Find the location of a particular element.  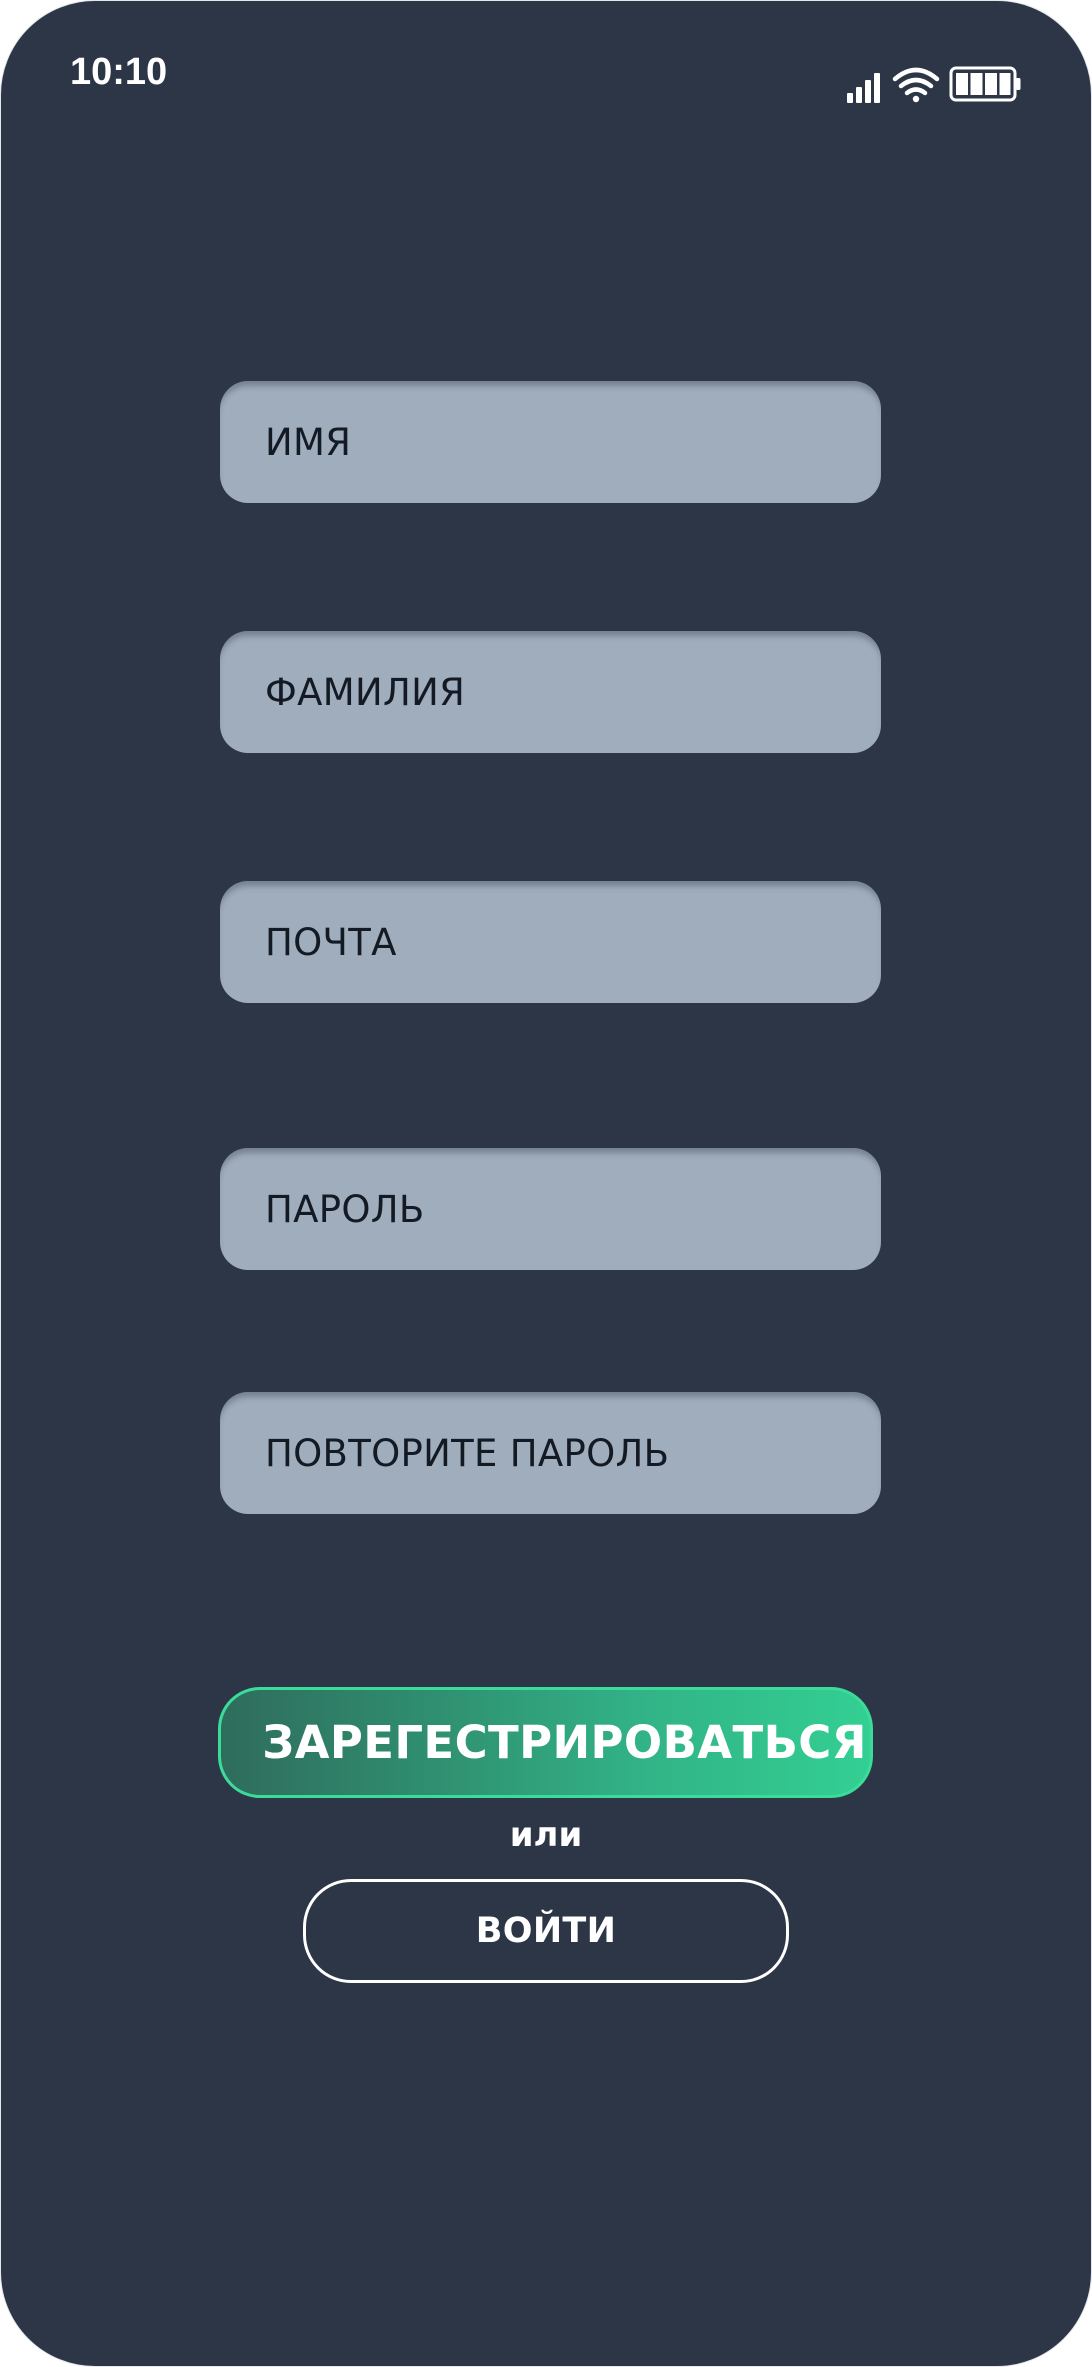

status-icons is located at coordinates (935, 85).